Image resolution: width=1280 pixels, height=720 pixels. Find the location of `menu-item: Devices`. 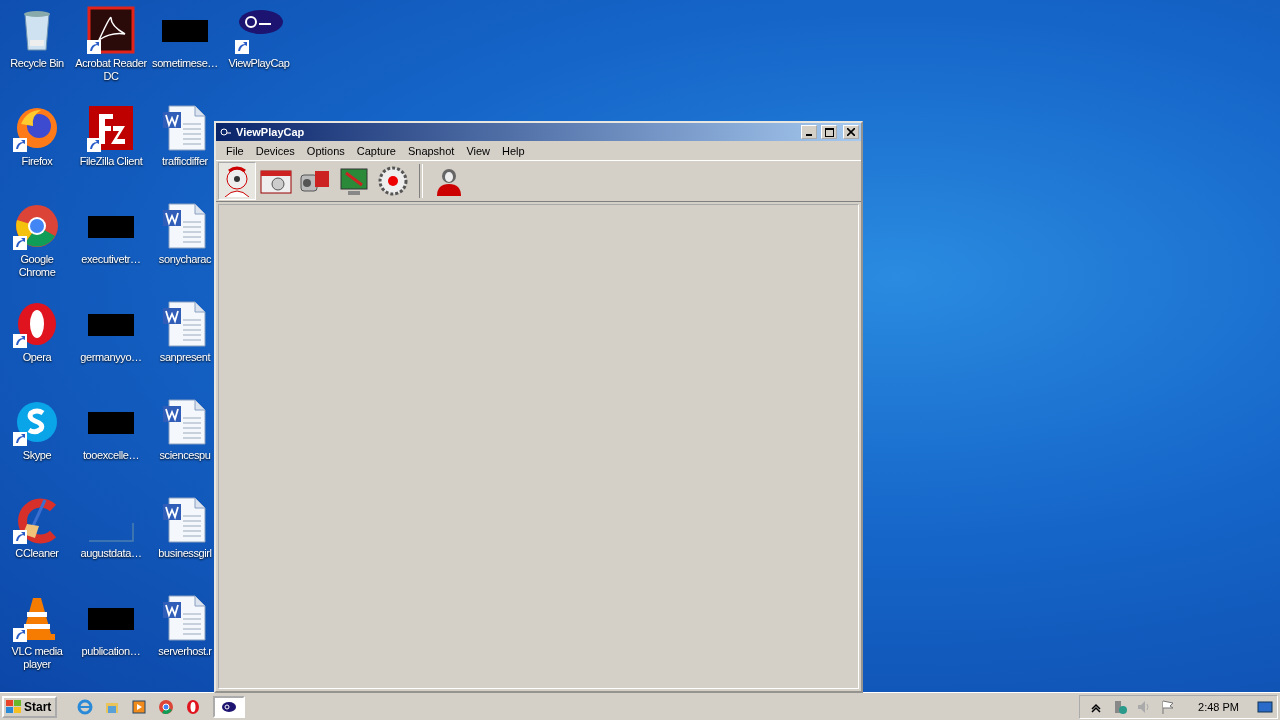

menu-item: Devices is located at coordinates (275, 151).